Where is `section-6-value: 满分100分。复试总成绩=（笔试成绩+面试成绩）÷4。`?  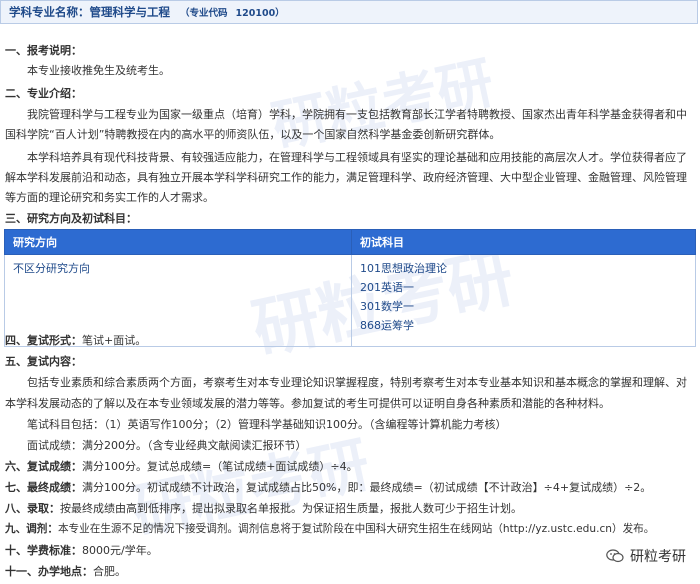
section-6-value: 满分100分。复试总成绩=（笔试成绩+面试成绩）÷4。 is located at coordinates (220, 466).